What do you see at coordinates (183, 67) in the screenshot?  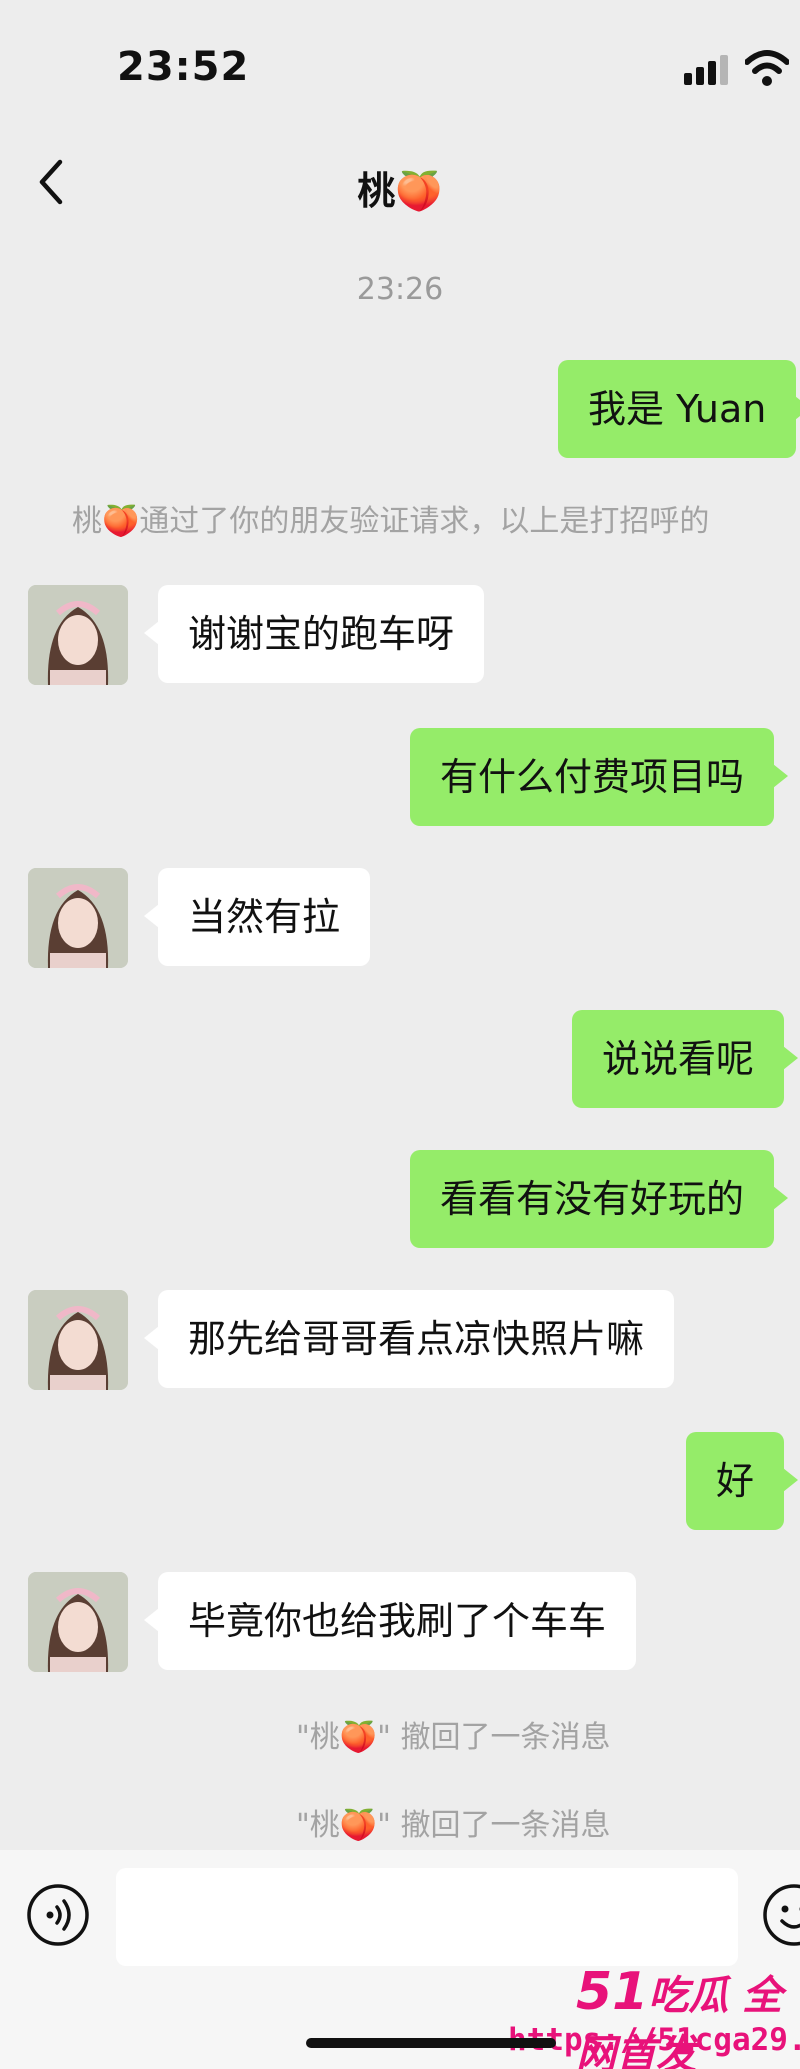 I see `status-time: 23:52` at bounding box center [183, 67].